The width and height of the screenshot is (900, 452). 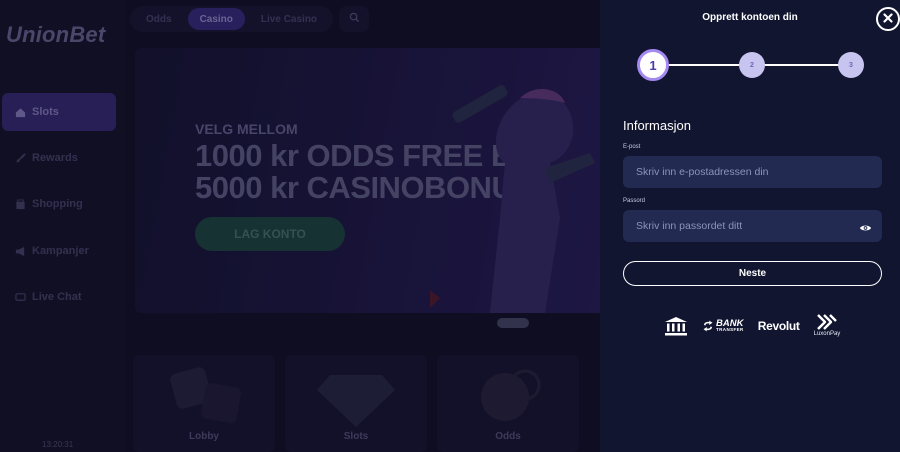 What do you see at coordinates (746, 226) in the screenshot?
I see `password-field` at bounding box center [746, 226].